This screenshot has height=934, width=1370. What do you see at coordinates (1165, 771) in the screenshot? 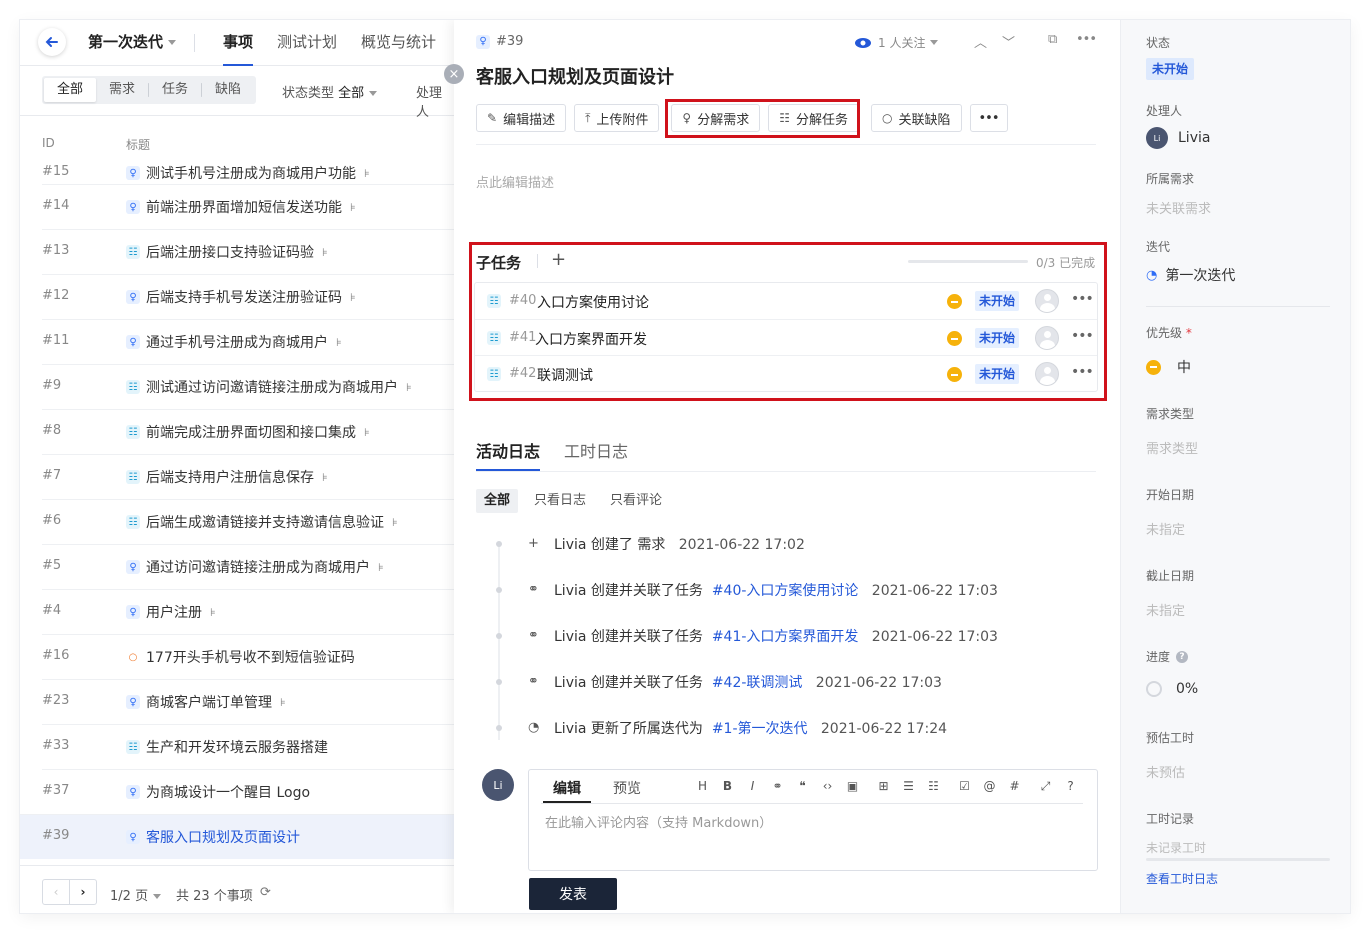
I see `estimate-field: 未预估` at bounding box center [1165, 771].